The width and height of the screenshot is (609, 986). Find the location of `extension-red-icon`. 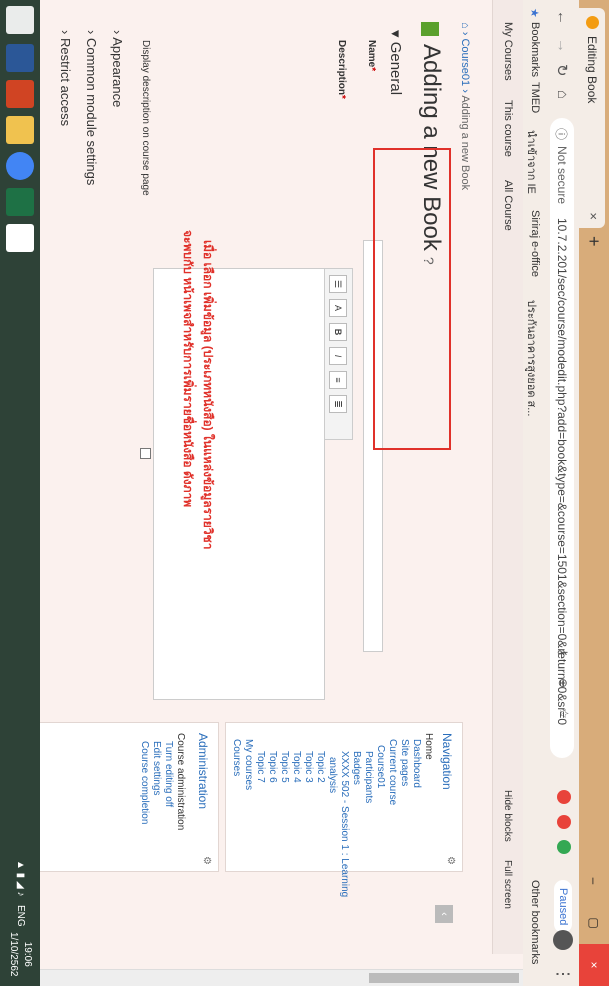

extension-red-icon is located at coordinates (564, 822).